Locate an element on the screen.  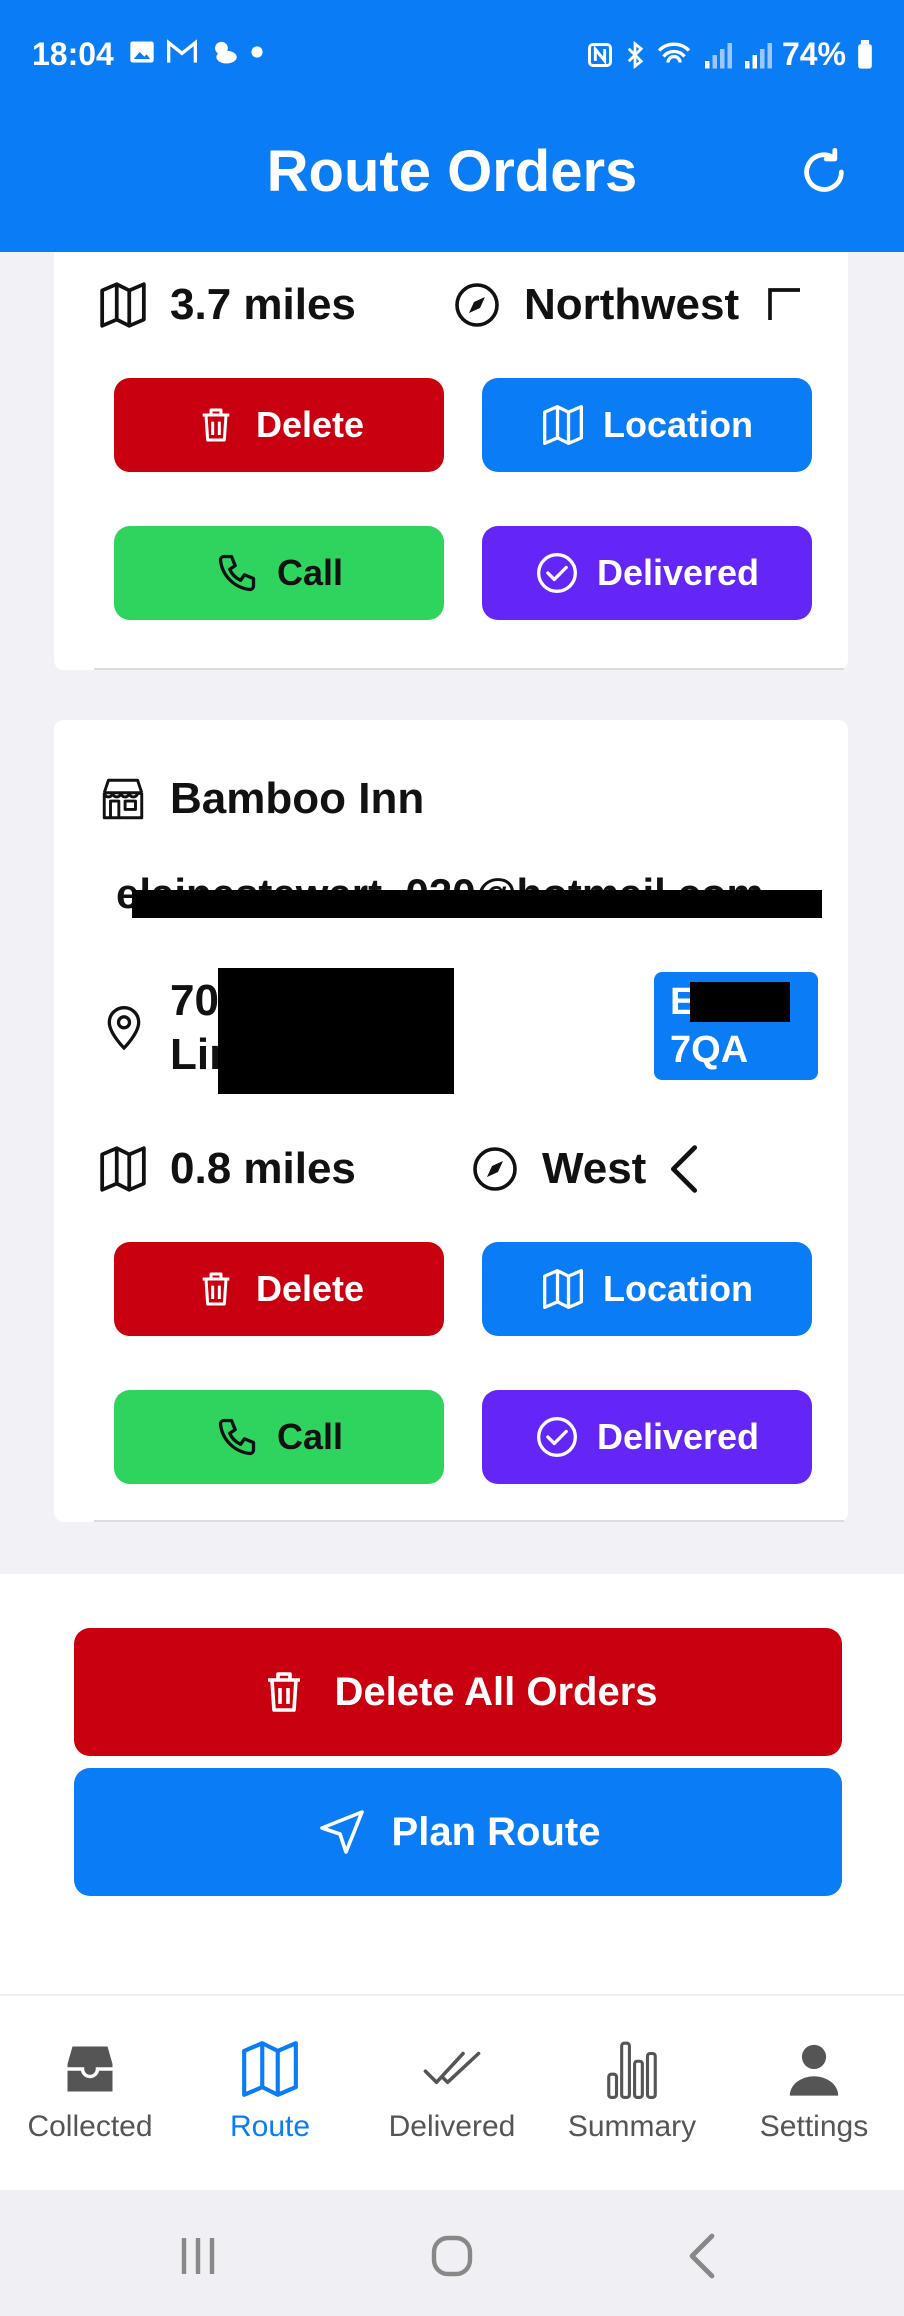
bar-chart-icon is located at coordinates (632, 2069).